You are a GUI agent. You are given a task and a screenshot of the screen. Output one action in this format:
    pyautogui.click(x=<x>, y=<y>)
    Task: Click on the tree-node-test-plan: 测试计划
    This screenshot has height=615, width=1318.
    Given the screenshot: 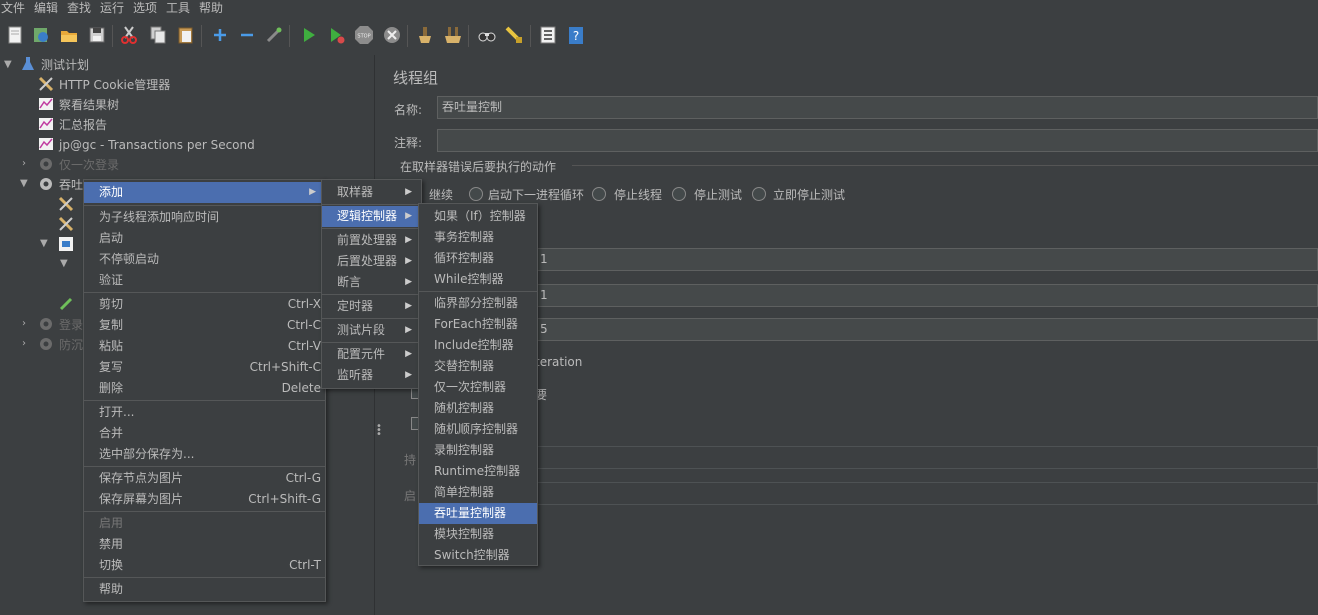 What is the action you would take?
    pyautogui.click(x=54, y=65)
    